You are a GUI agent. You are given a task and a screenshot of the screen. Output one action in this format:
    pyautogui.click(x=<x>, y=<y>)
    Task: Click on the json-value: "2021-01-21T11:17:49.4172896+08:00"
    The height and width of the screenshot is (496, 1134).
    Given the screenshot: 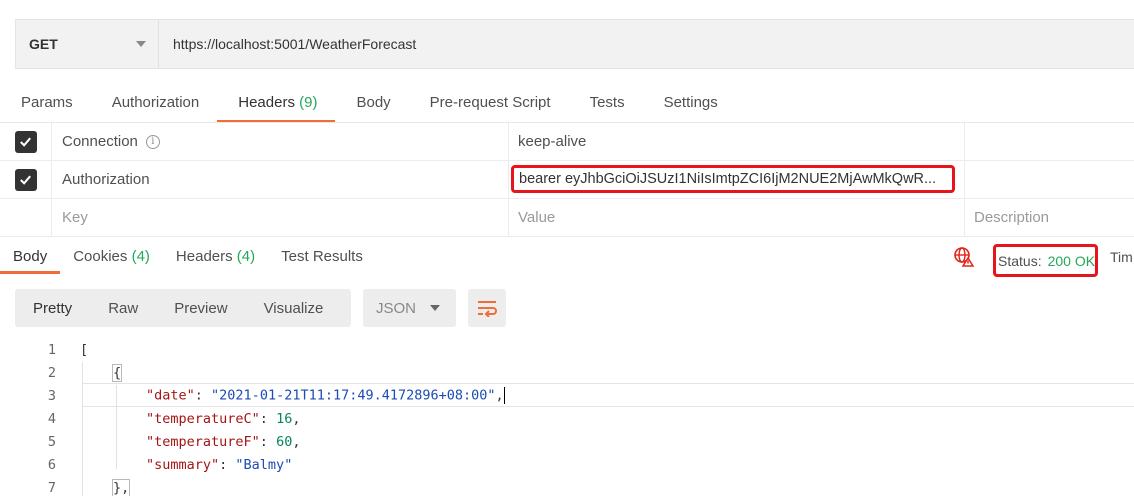 What is the action you would take?
    pyautogui.click(x=353, y=395)
    